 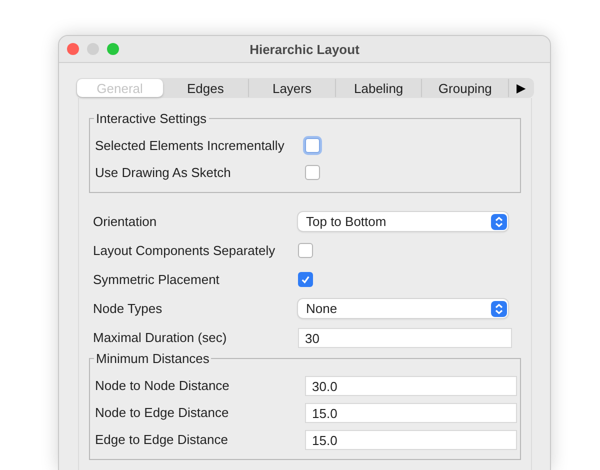 I want to click on window-title: Hierarchic Layout, so click(x=304, y=49).